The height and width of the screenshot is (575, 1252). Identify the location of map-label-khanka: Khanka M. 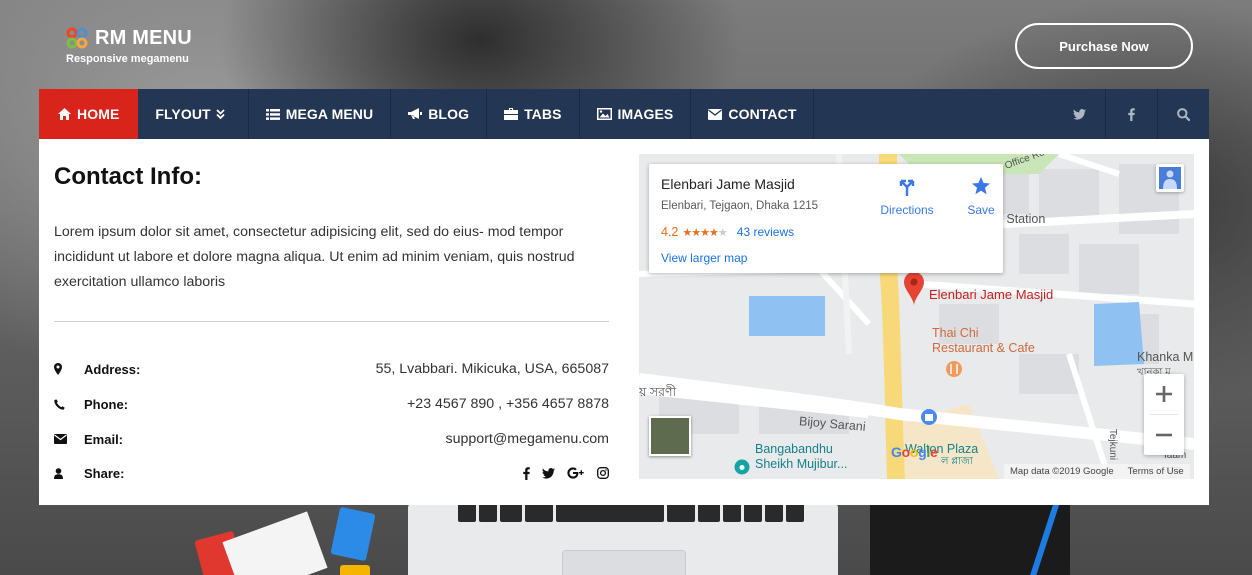
(1165, 357).